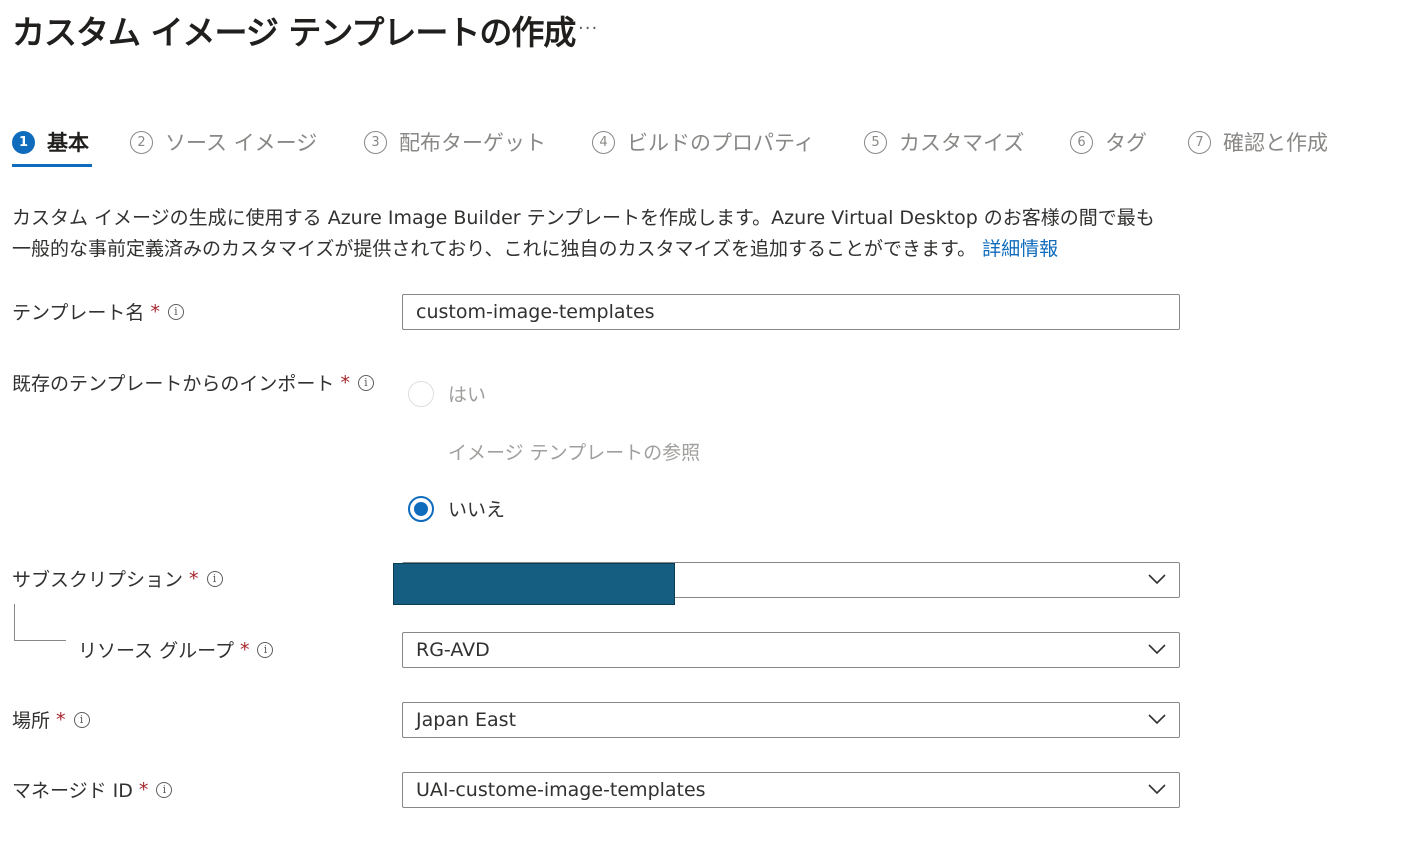  I want to click on radio-yes: はい, so click(447, 393).